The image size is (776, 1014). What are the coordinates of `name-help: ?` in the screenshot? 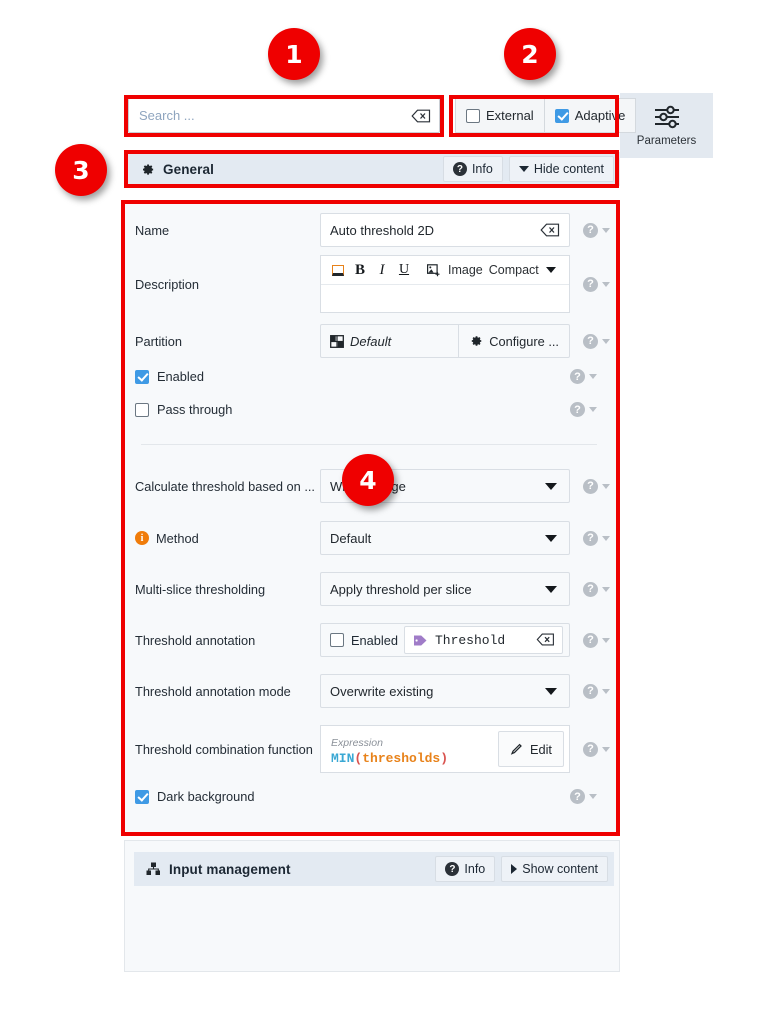 It's located at (596, 230).